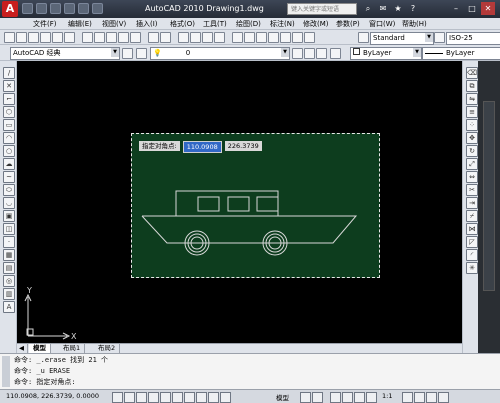  Describe the element at coordinates (335, 397) in the screenshot. I see `pan-status-icon` at that location.